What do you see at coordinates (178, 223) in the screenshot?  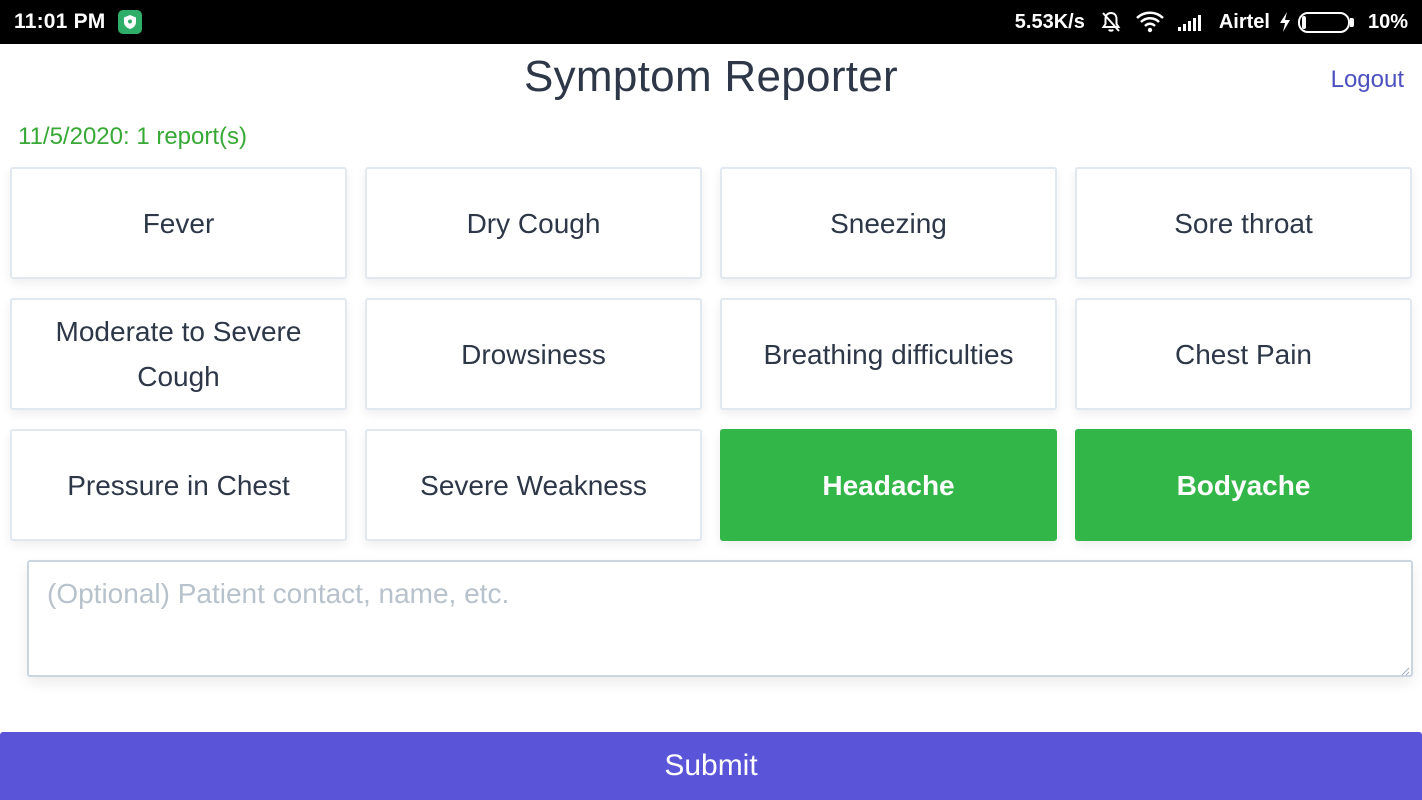 I see `symptom-button-fever: Fever` at bounding box center [178, 223].